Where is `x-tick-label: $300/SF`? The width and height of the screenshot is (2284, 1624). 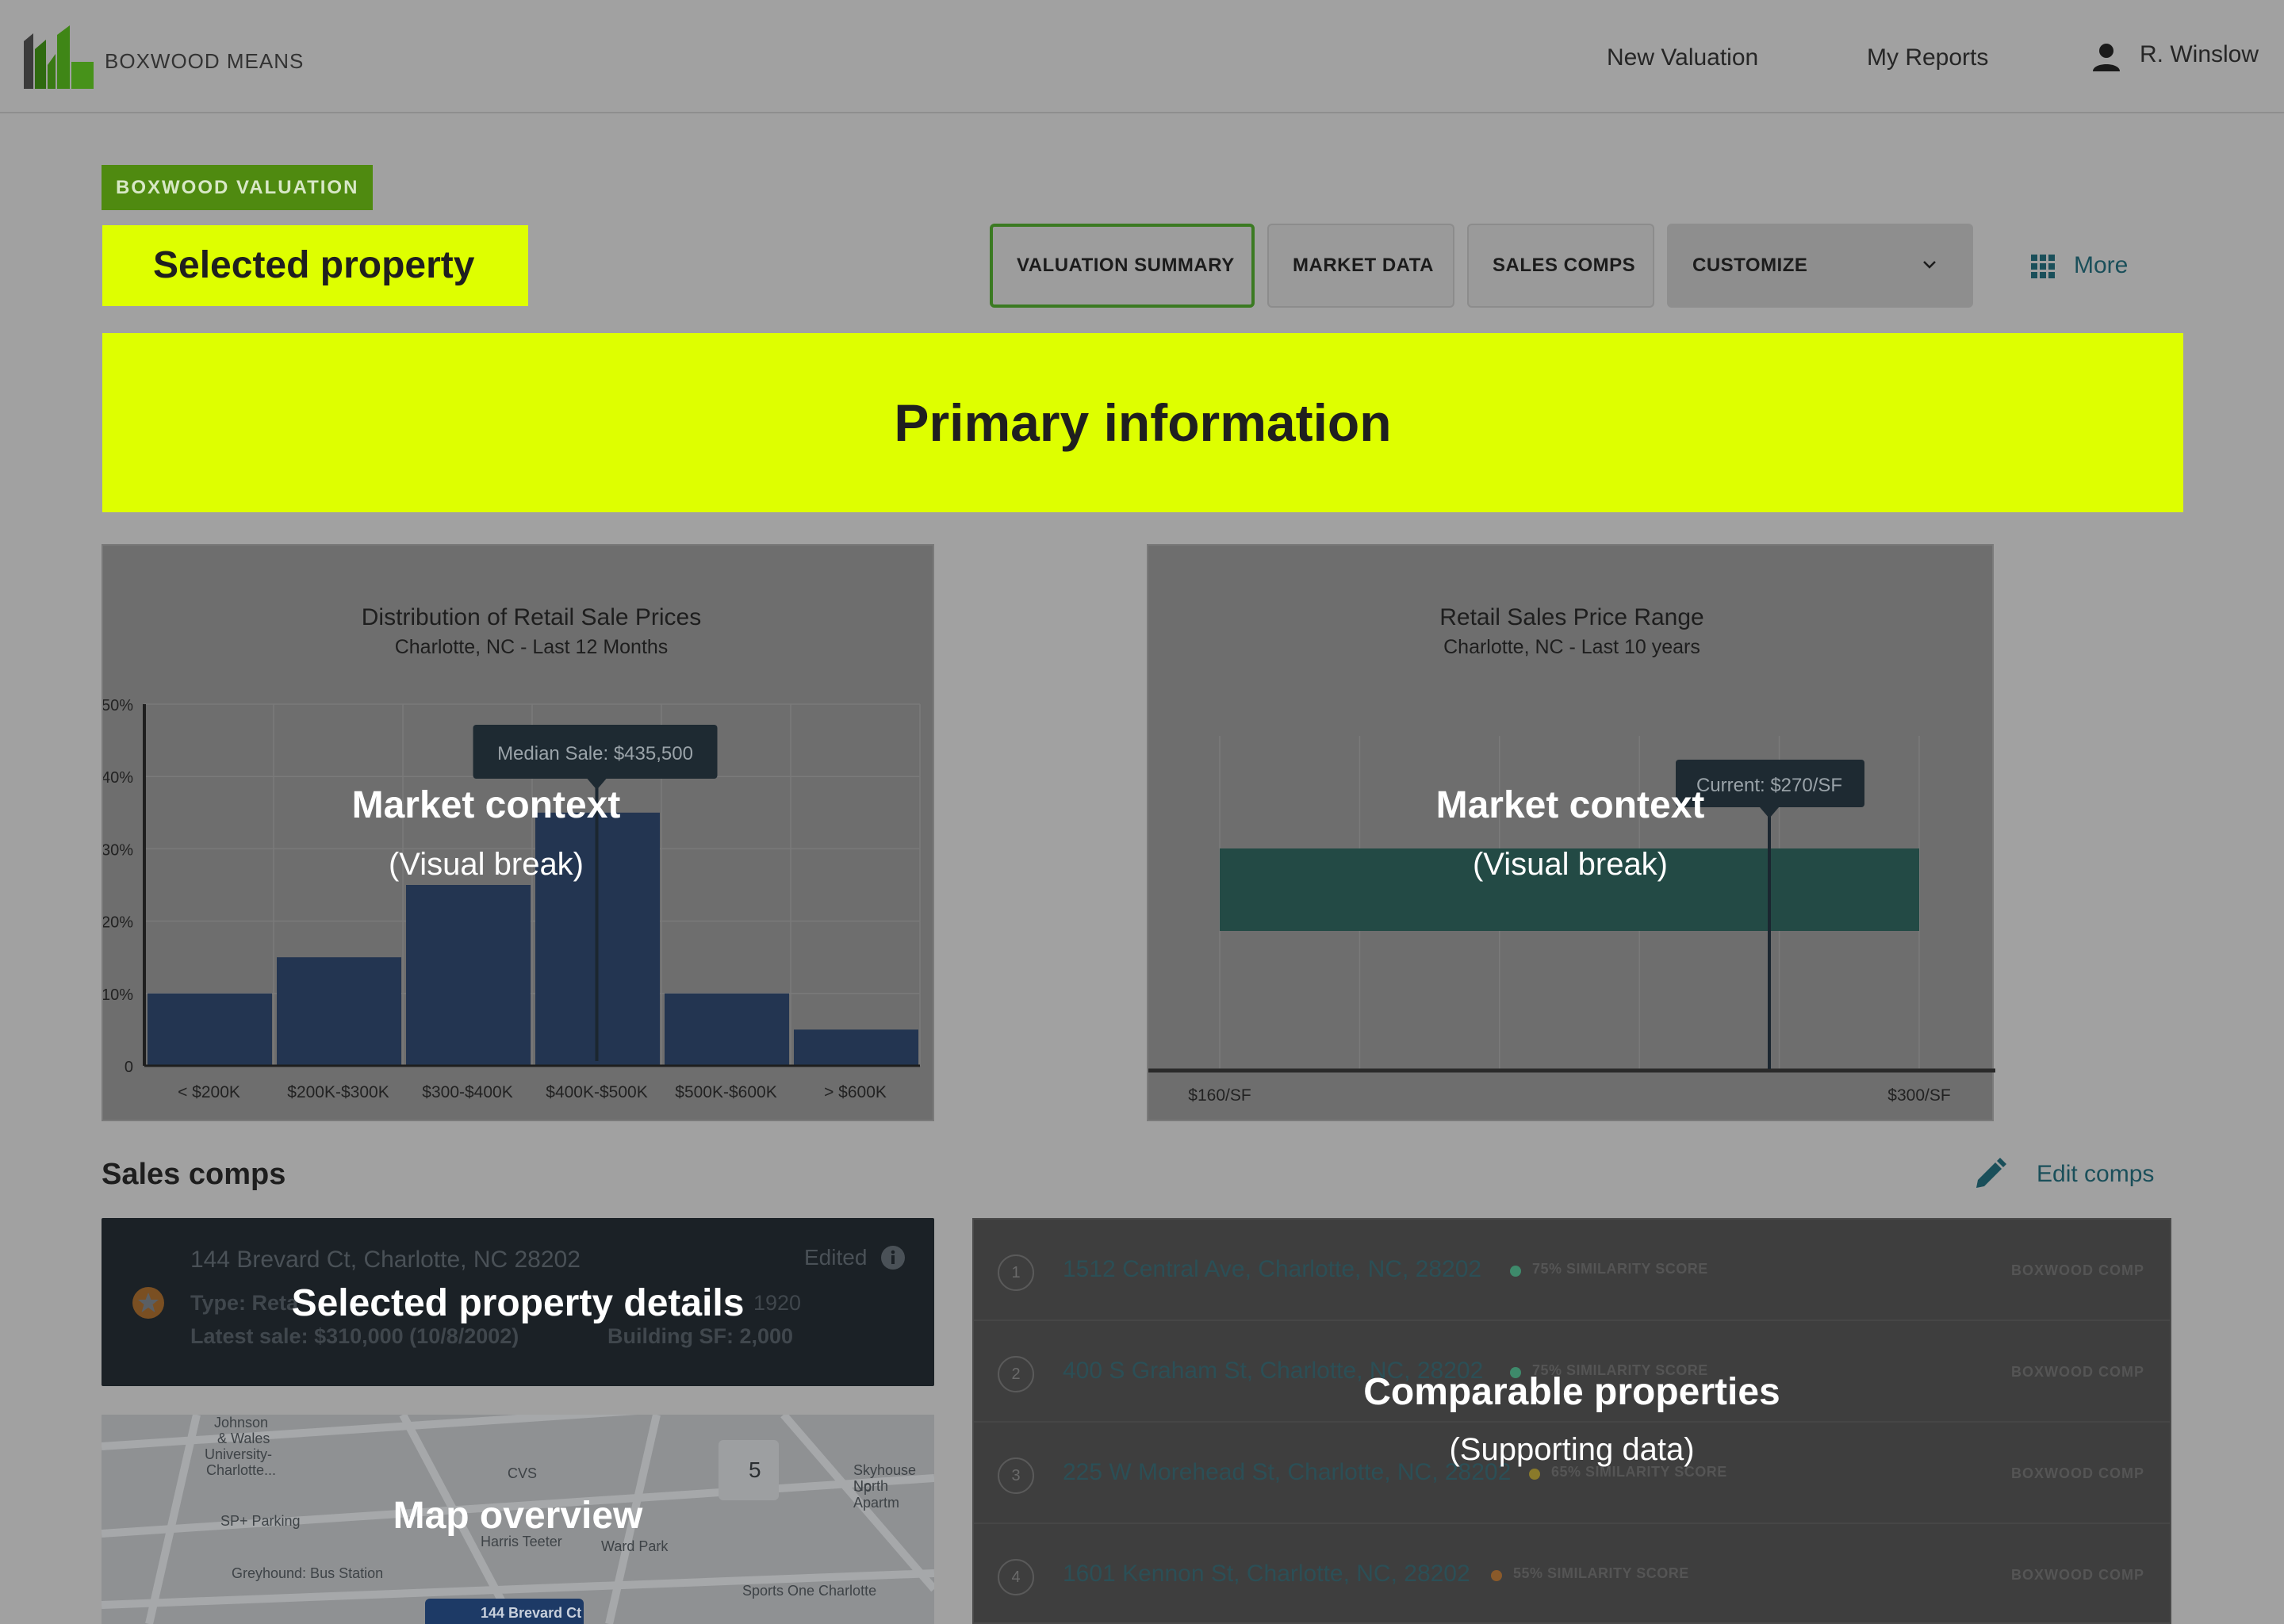
x-tick-label: $300/SF is located at coordinates (1918, 1095).